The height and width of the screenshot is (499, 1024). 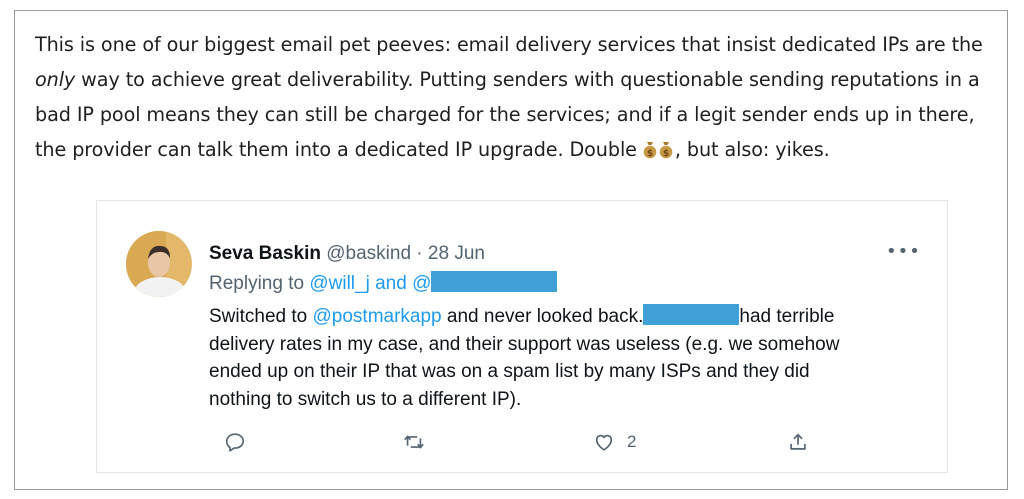 I want to click on avatar, so click(x=159, y=264).